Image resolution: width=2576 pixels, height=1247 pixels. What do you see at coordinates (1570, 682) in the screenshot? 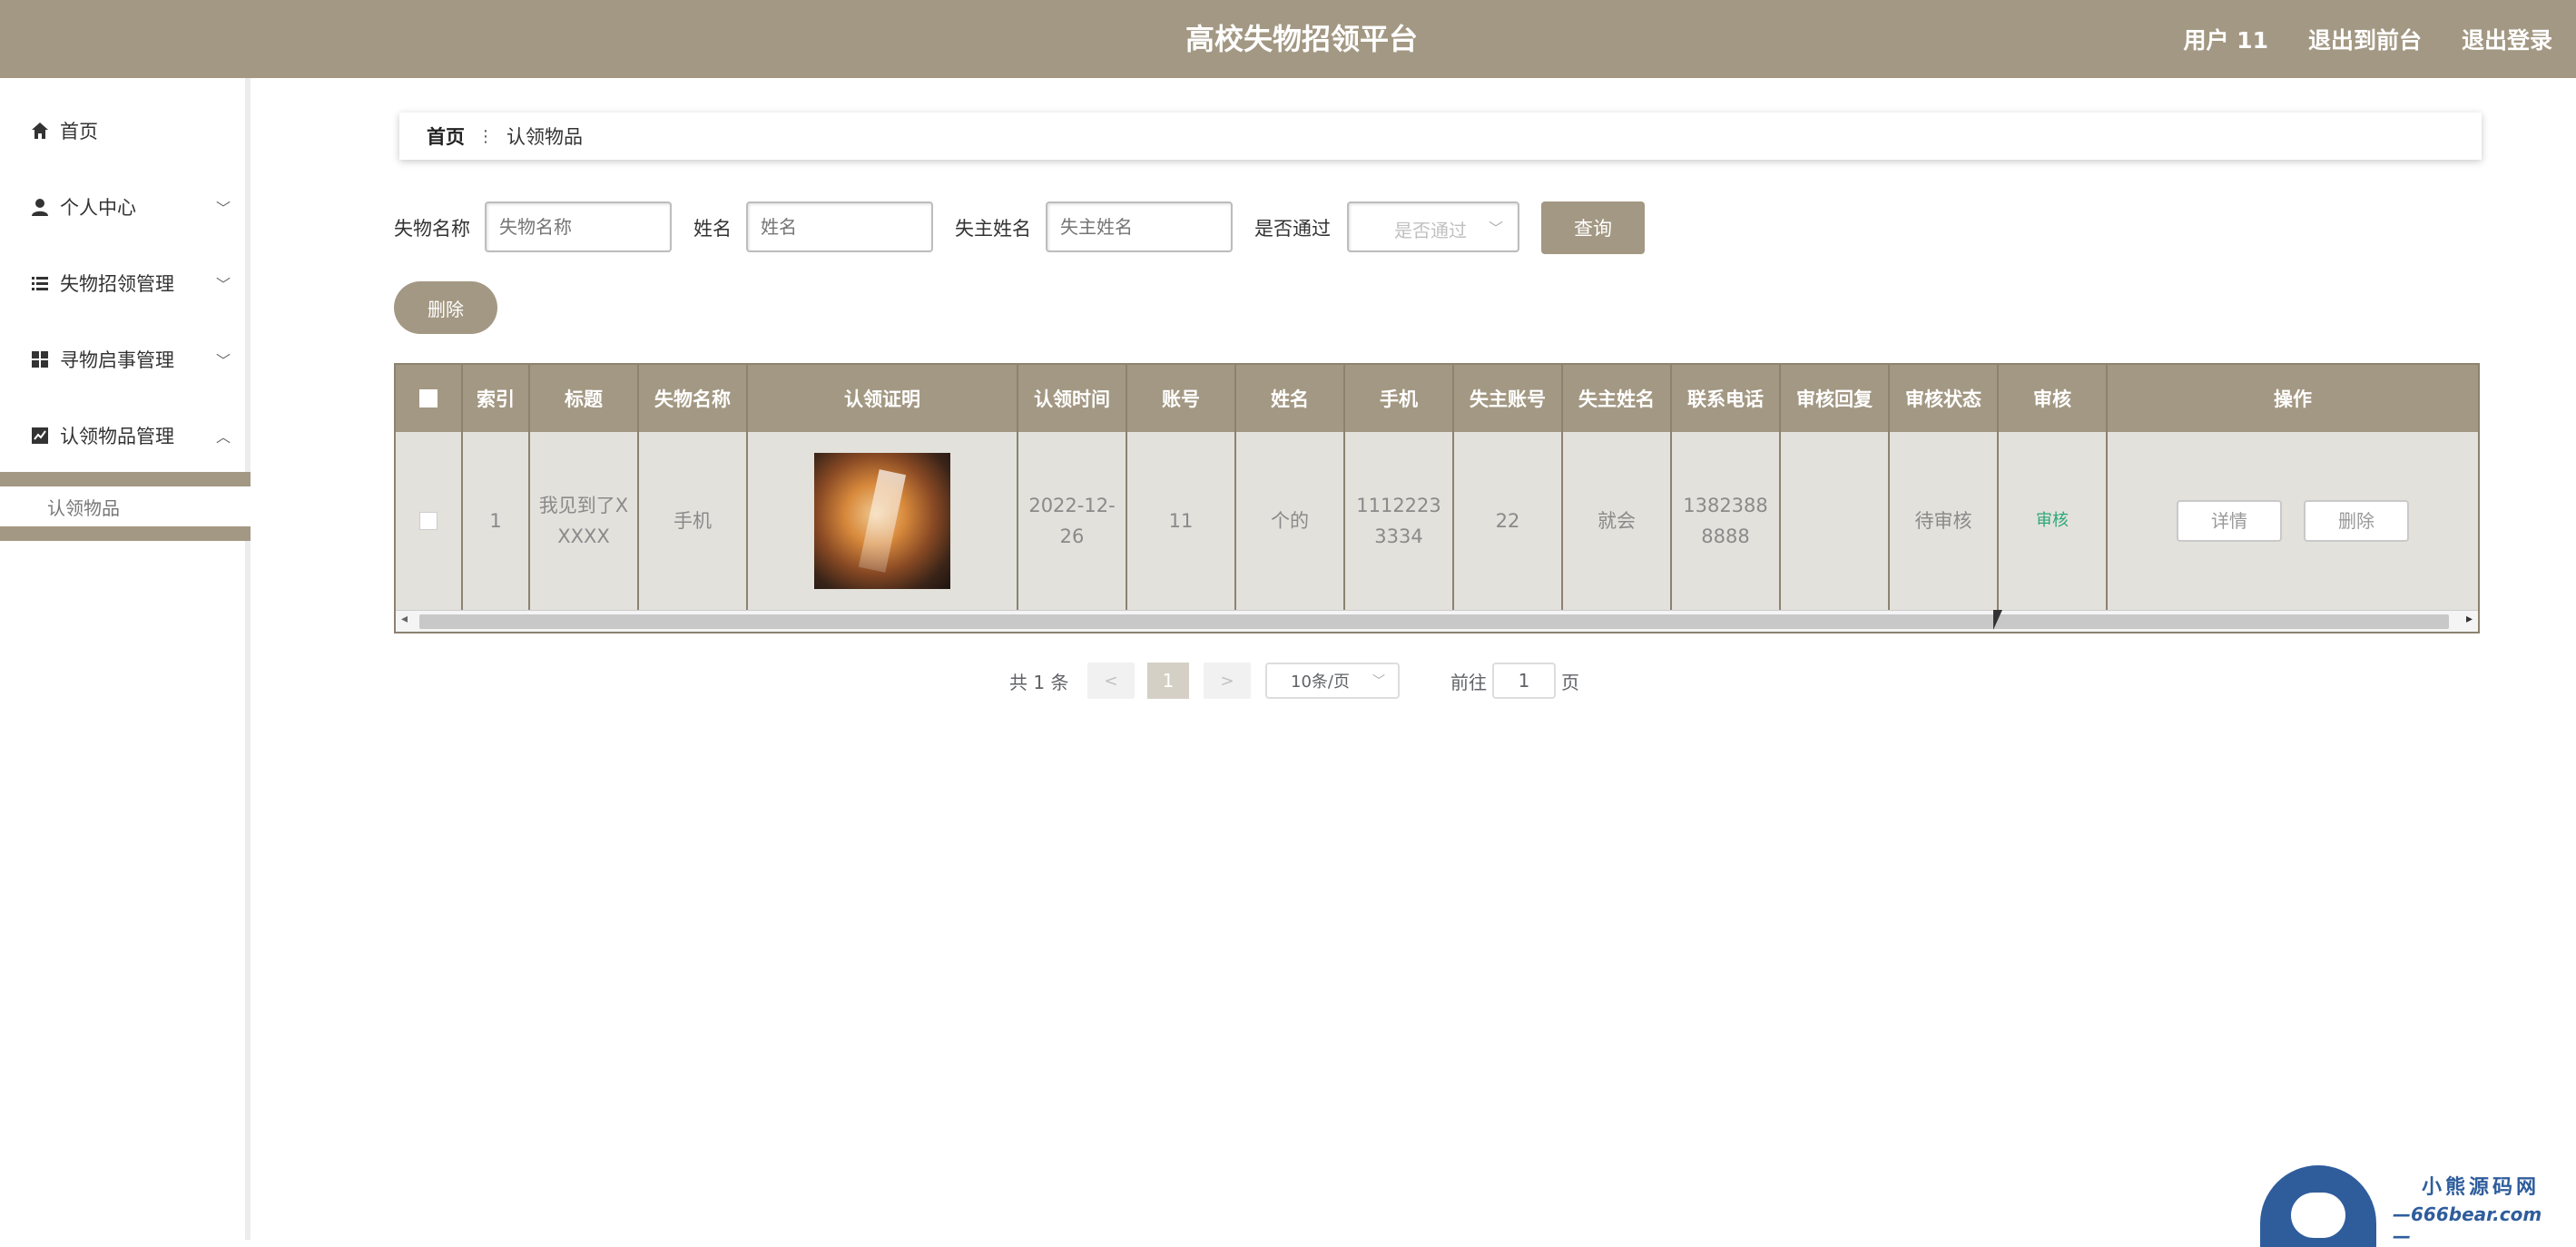
I see `page-suffix: 页` at bounding box center [1570, 682].